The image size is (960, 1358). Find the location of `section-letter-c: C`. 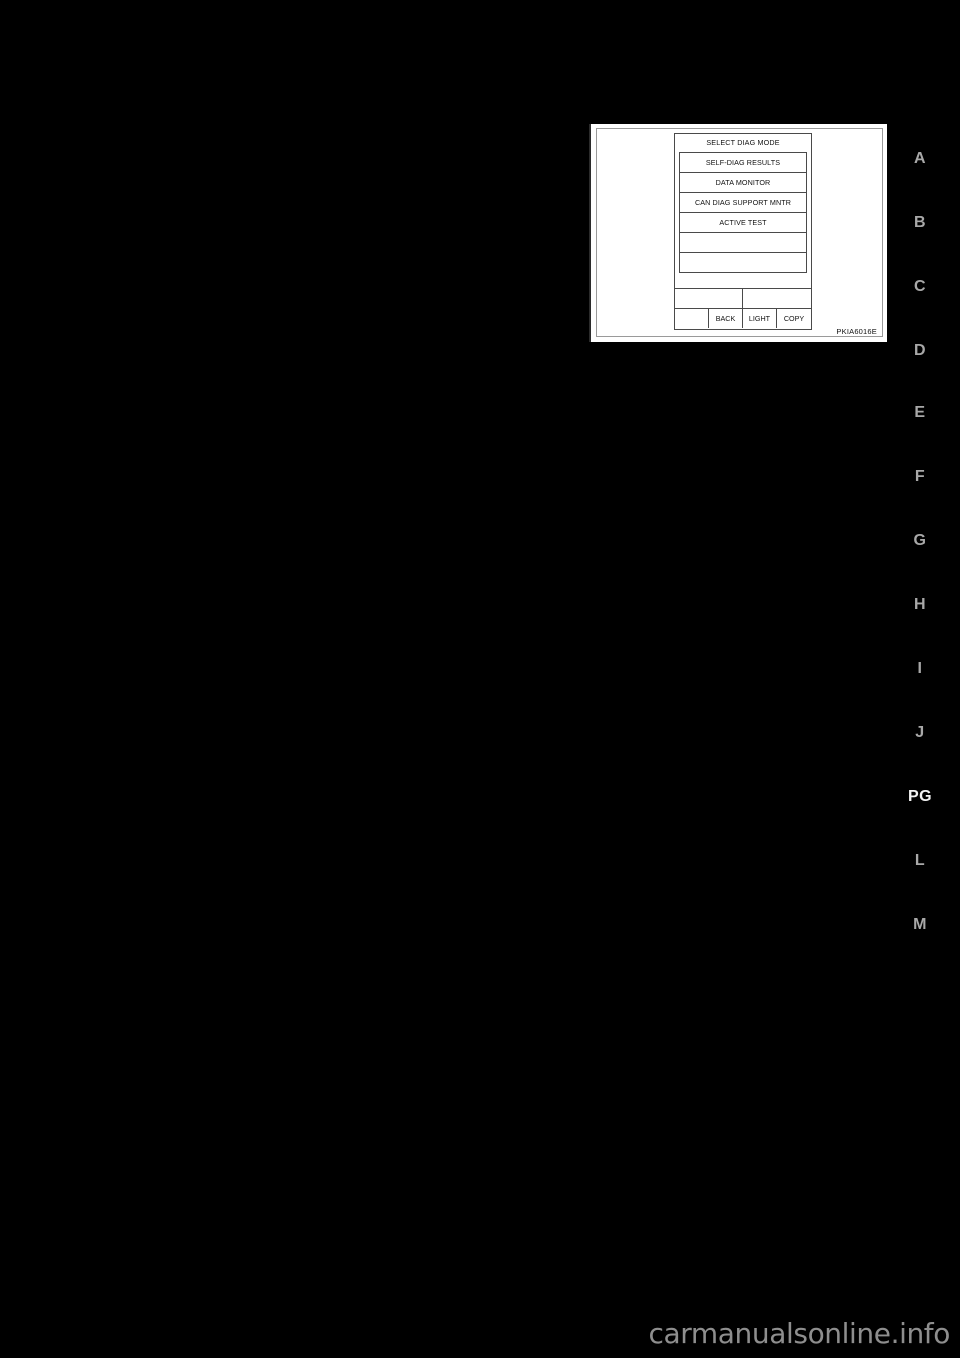

section-letter-c: C is located at coordinates (920, 287).